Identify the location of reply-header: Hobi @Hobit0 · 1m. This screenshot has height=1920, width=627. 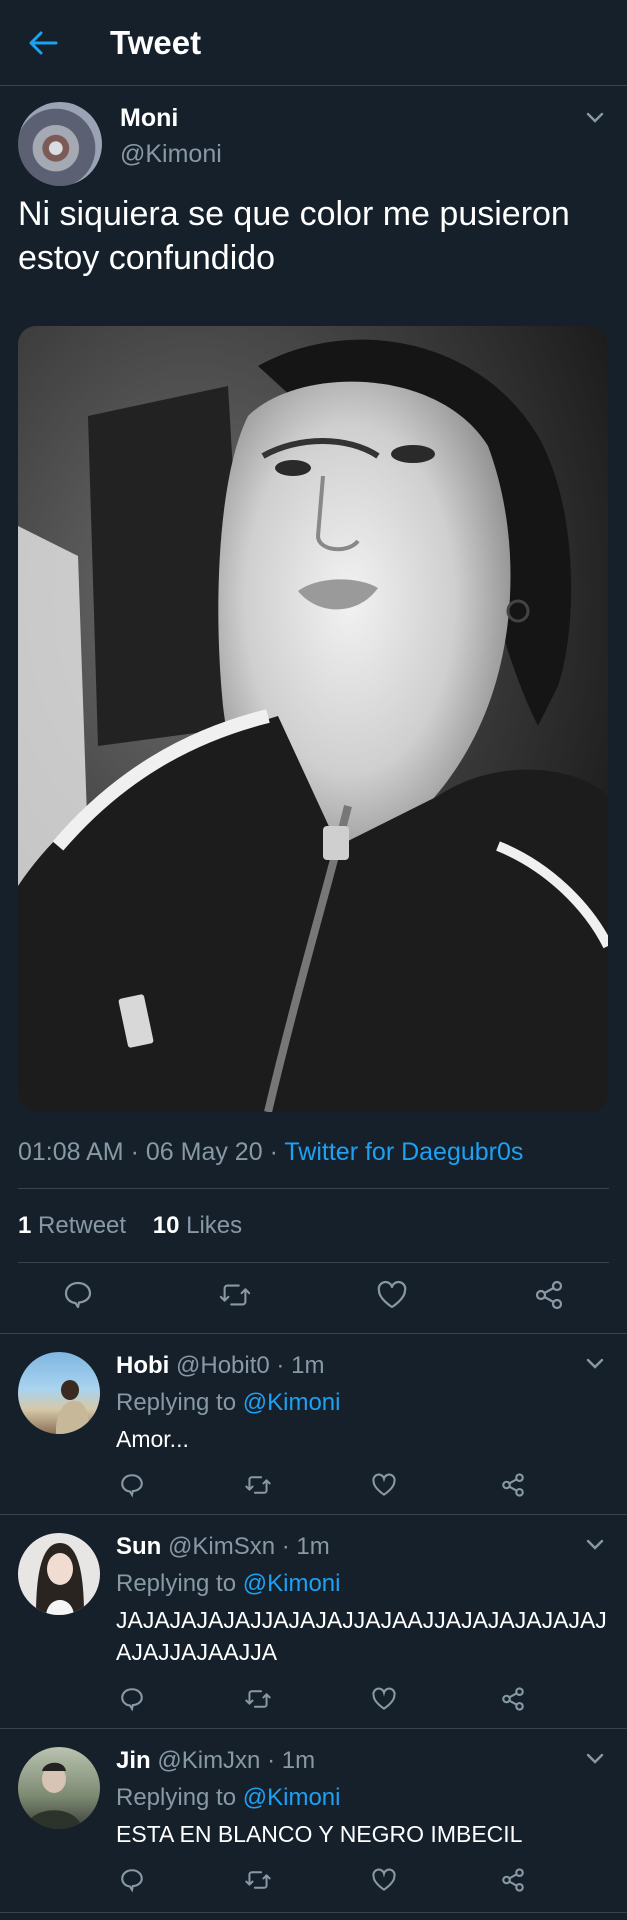
(220, 1366).